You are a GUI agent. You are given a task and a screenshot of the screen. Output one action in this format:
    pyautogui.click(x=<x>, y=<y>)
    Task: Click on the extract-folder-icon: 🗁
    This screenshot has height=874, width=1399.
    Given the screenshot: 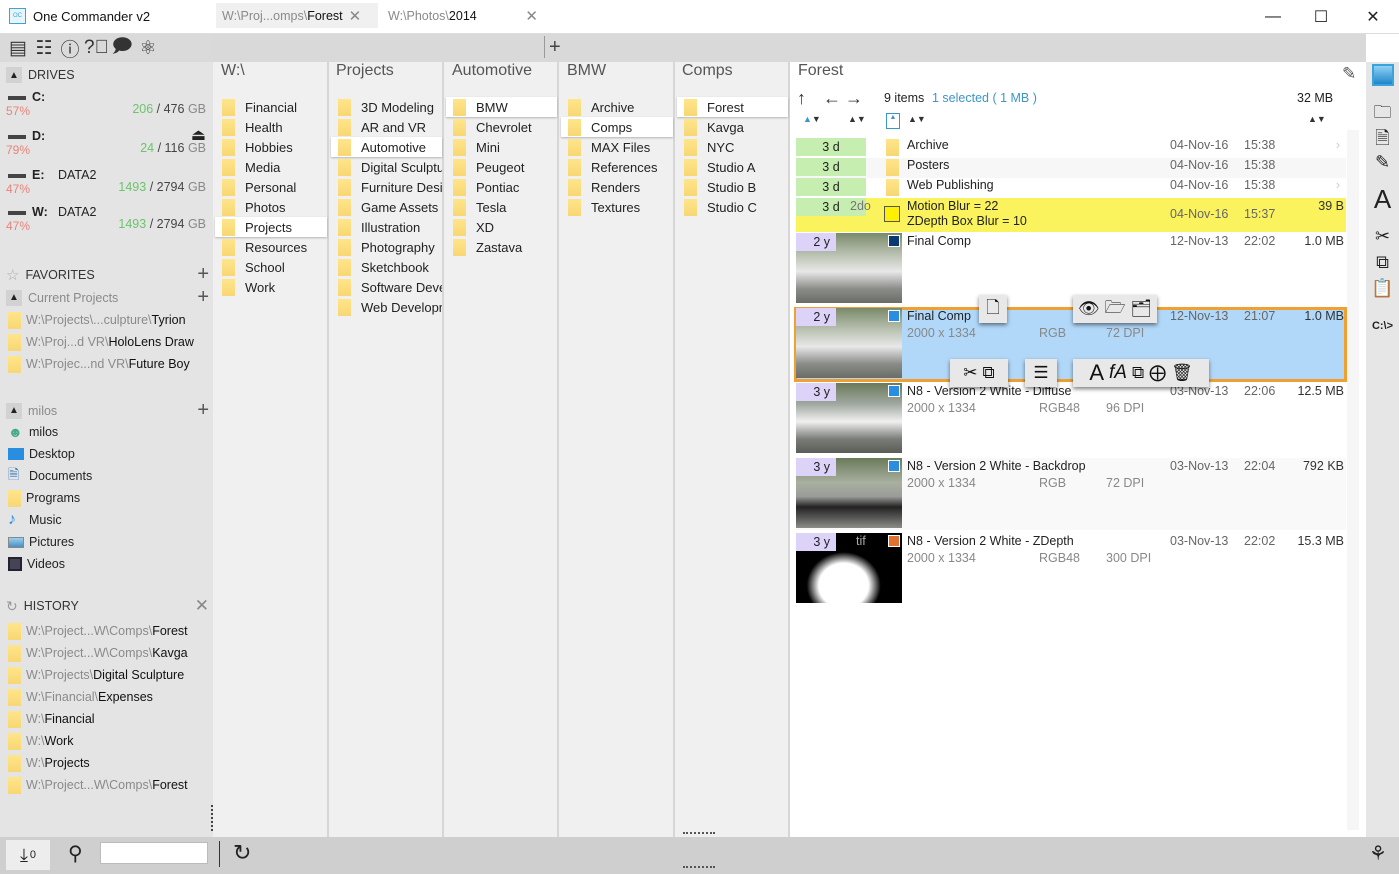 What is the action you would take?
    pyautogui.click(x=1114, y=309)
    